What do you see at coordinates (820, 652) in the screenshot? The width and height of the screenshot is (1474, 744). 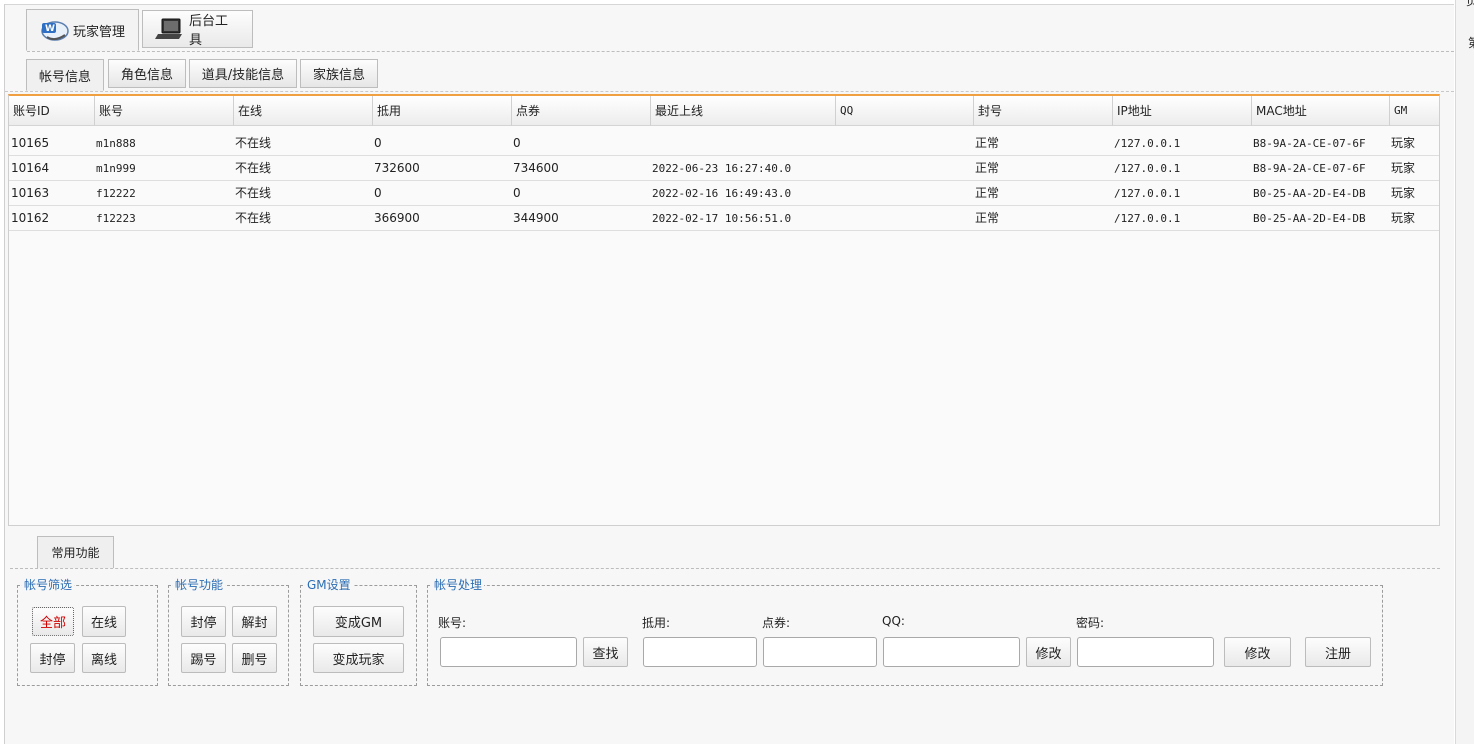 I see `points-input` at bounding box center [820, 652].